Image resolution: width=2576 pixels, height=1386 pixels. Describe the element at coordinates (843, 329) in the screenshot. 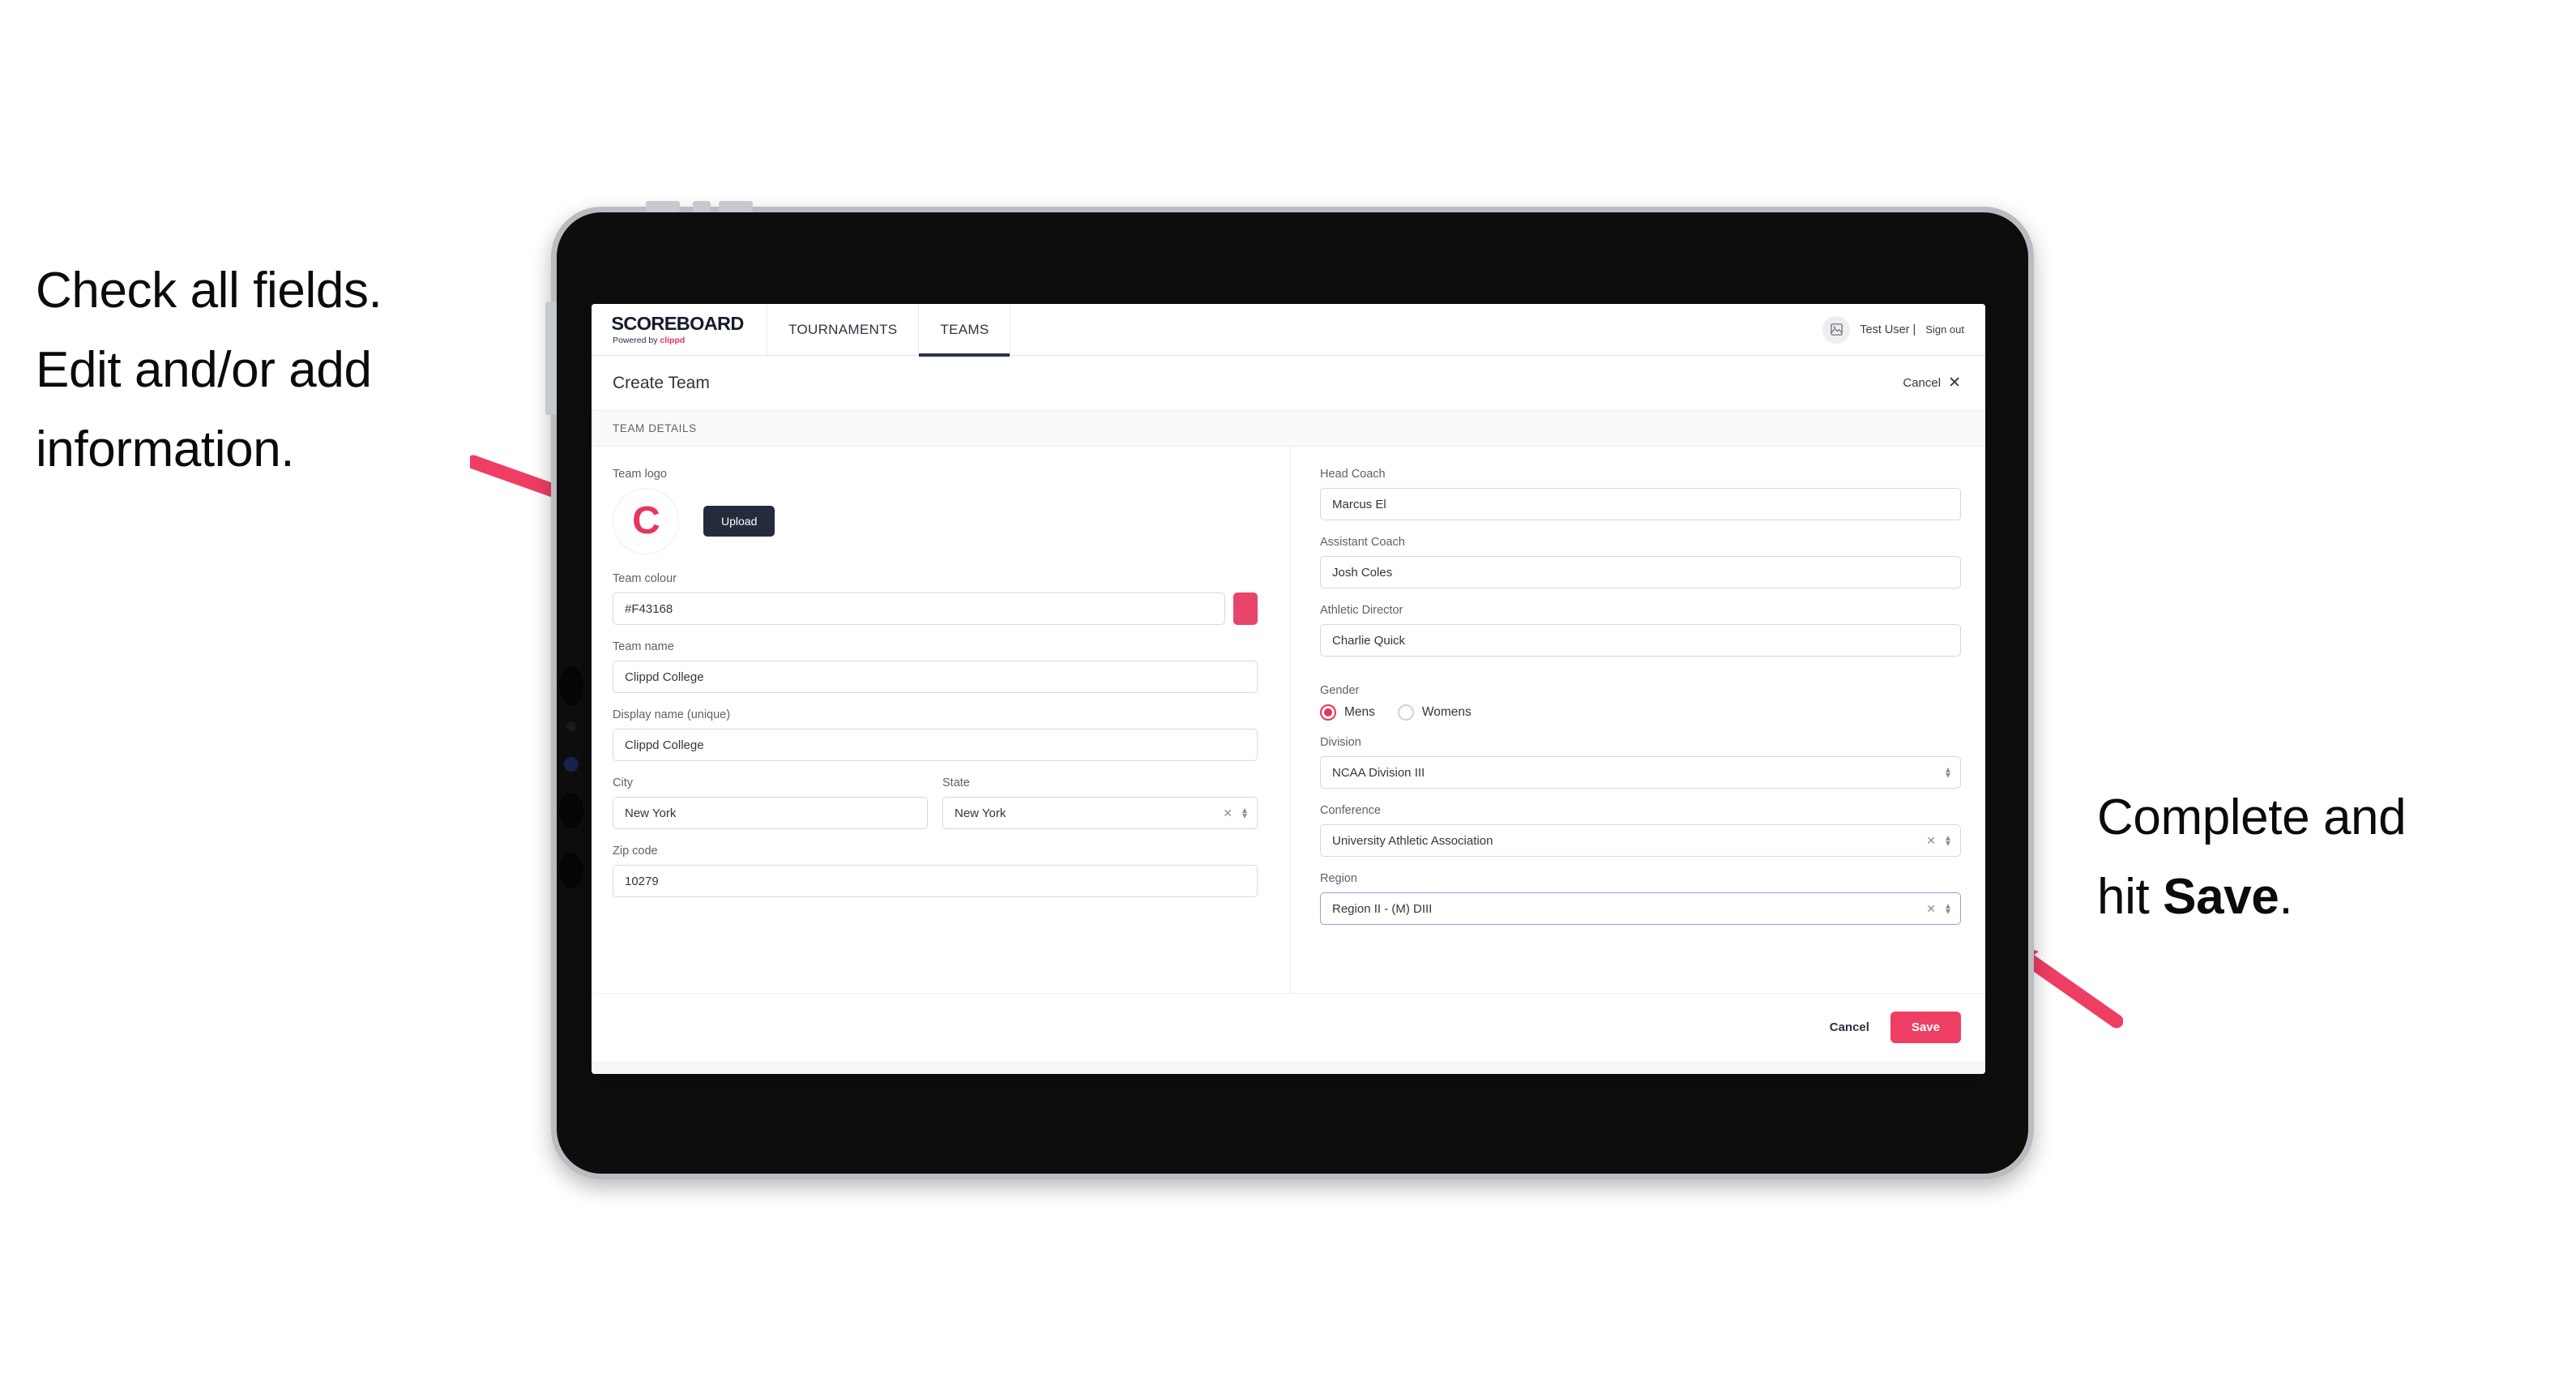

I see `nav-tab-tournaments: TOURNAMENTS` at that location.